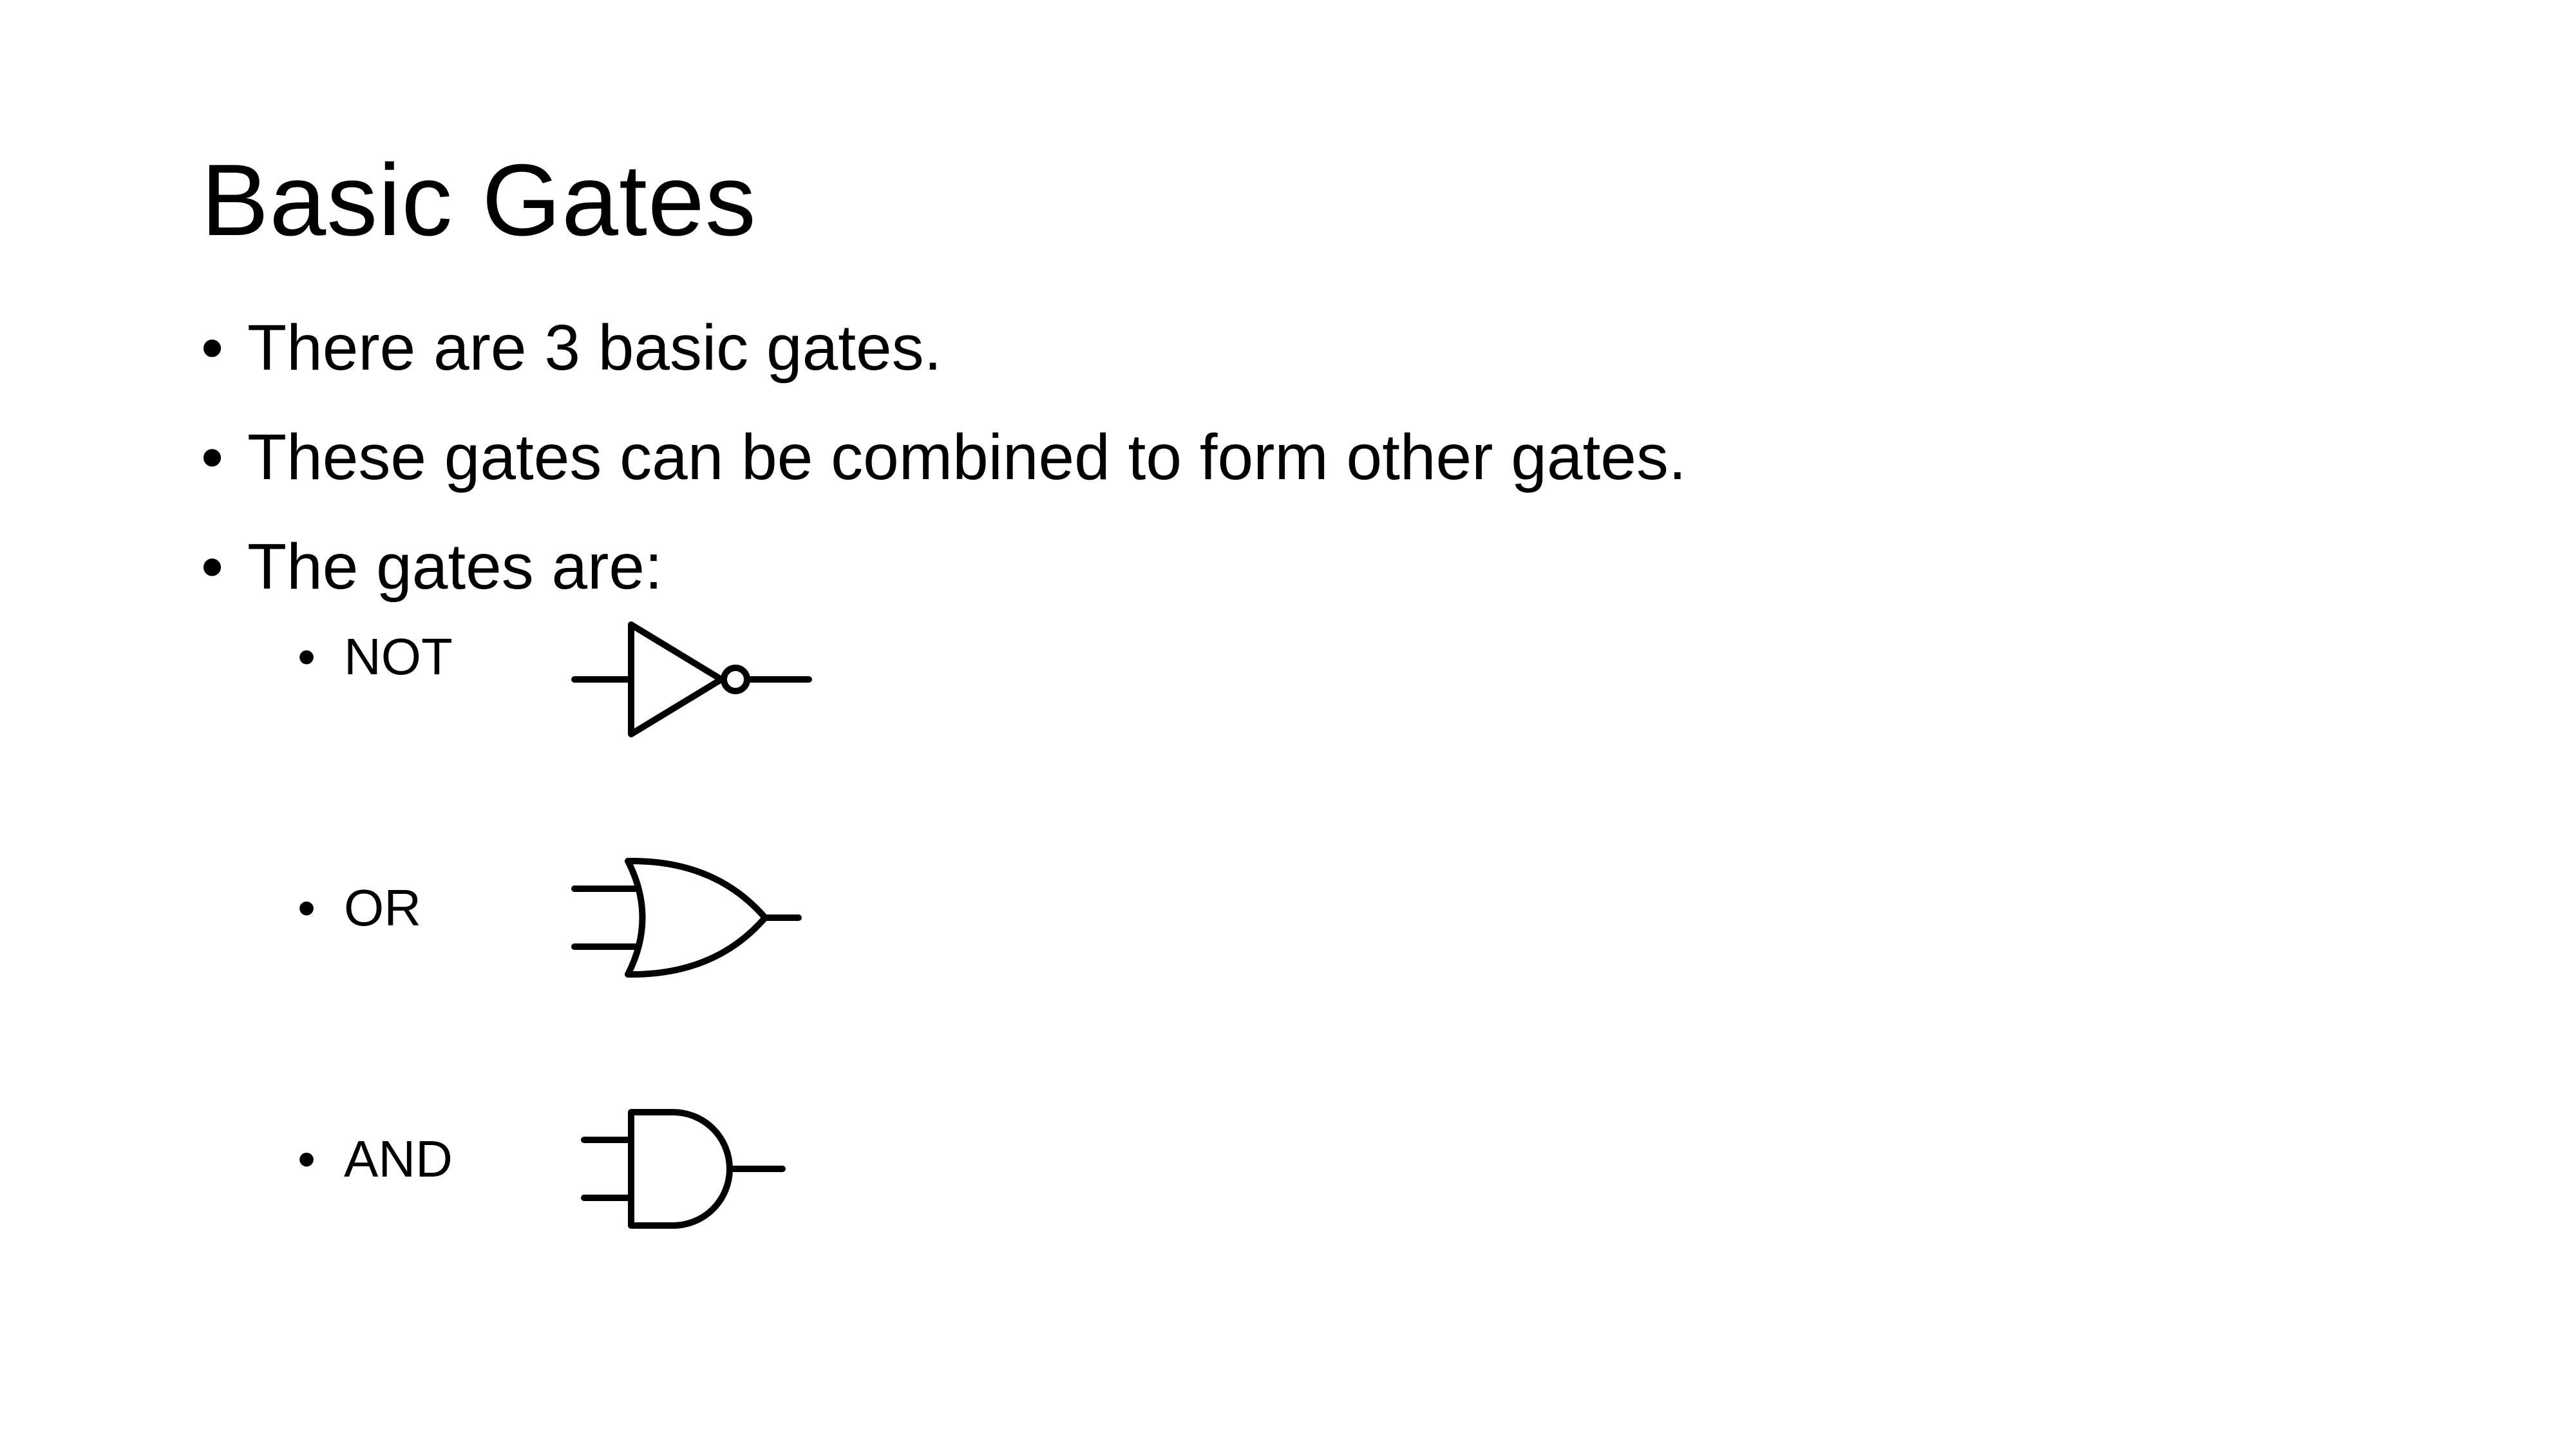  I want to click on and-gate-icon, so click(692, 1168).